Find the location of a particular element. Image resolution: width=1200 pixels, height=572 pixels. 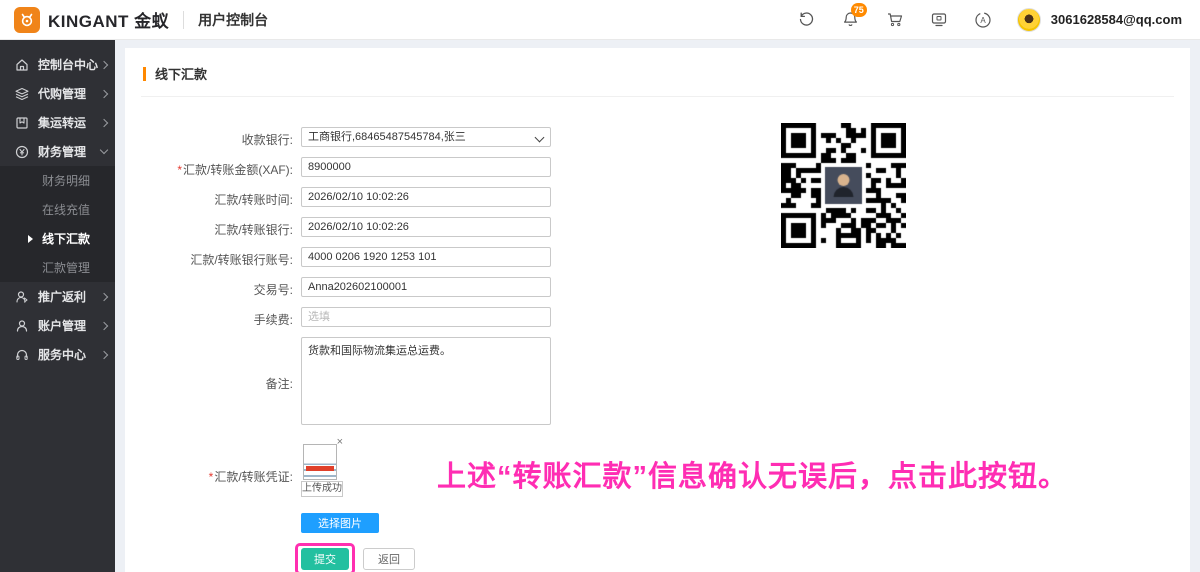

ant-icon is located at coordinates (27, 19).